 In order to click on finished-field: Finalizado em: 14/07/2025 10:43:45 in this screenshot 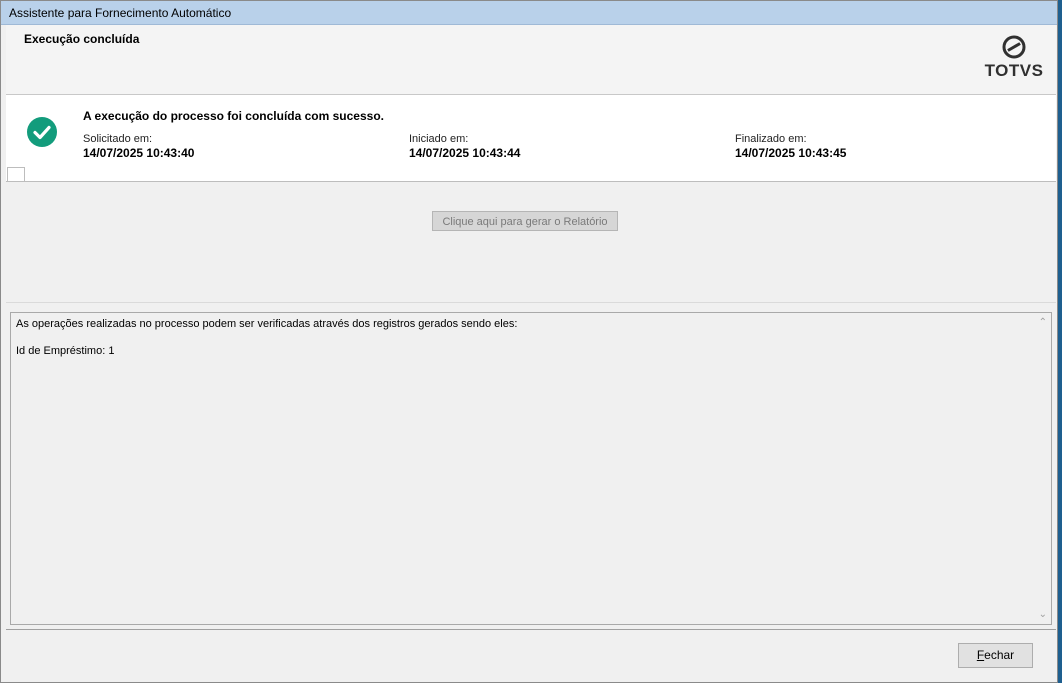, I will do `click(790, 146)`.